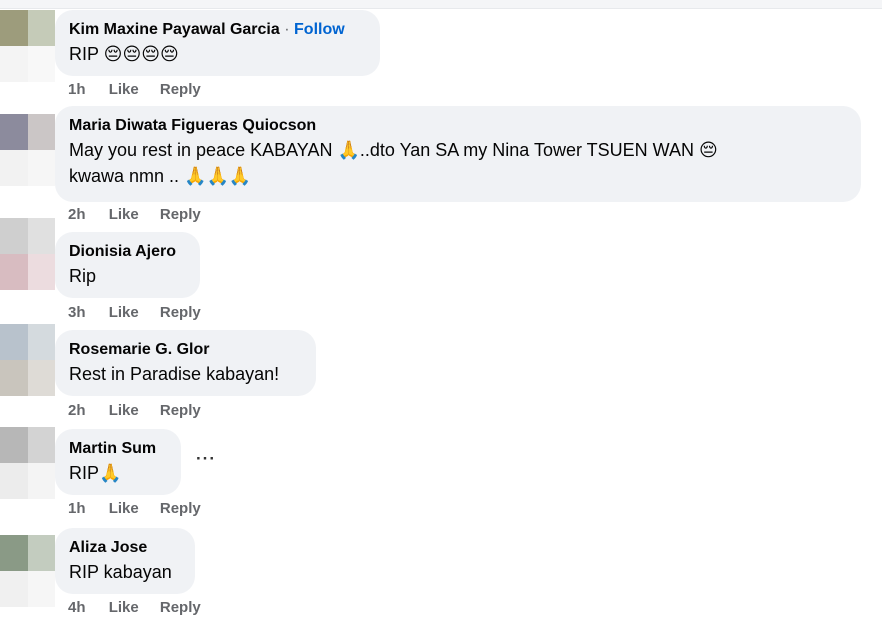 The height and width of the screenshot is (624, 882). What do you see at coordinates (118, 462) in the screenshot?
I see `comment-bubble: Martin Sum RIP🙏` at bounding box center [118, 462].